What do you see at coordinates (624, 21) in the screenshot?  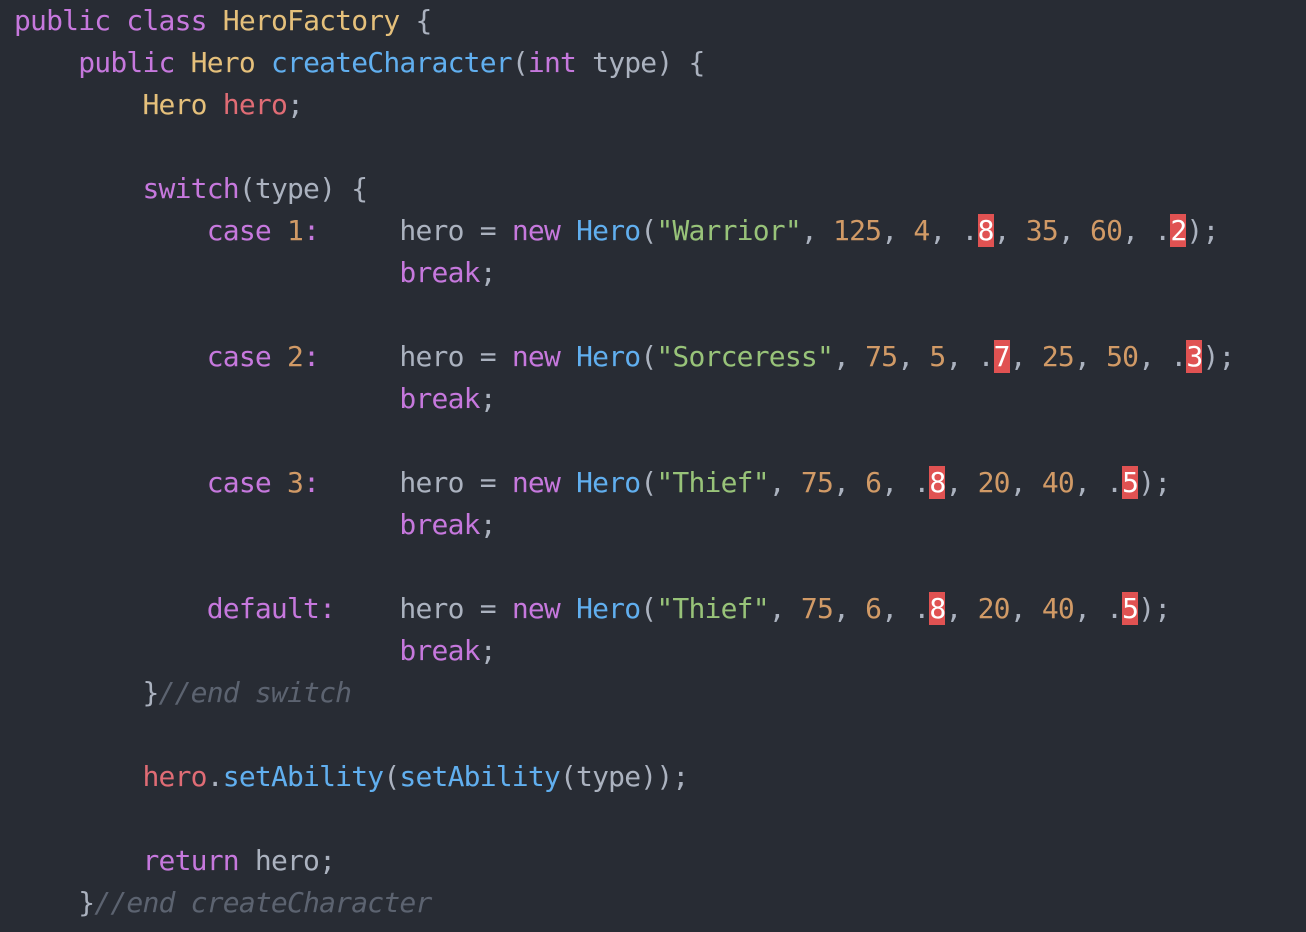 I see `code-line: public class HeroFactory {` at bounding box center [624, 21].